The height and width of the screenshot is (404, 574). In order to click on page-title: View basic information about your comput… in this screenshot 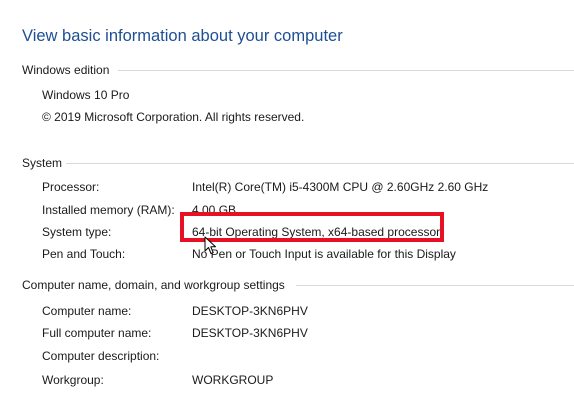, I will do `click(182, 36)`.